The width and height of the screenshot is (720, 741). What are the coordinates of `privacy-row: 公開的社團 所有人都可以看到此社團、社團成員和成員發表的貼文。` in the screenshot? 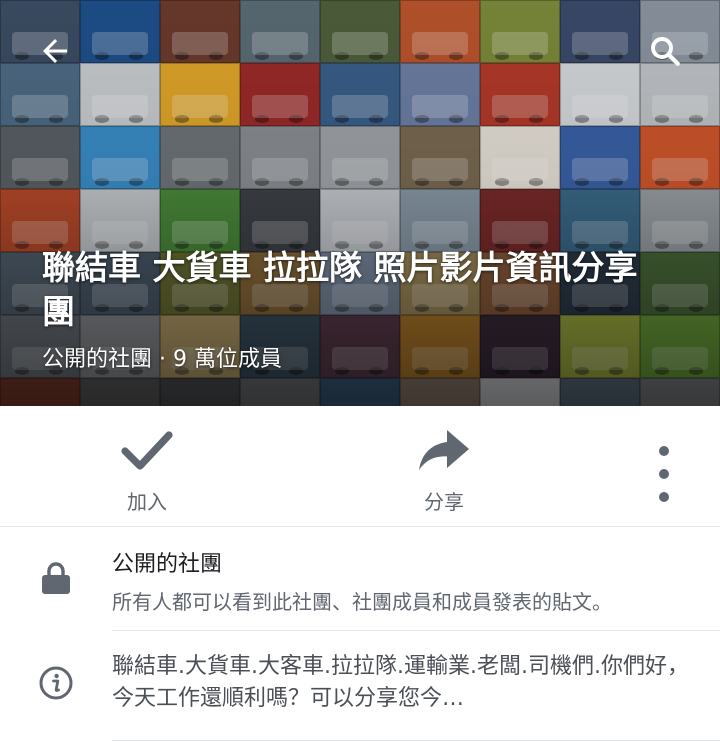 It's located at (360, 579).